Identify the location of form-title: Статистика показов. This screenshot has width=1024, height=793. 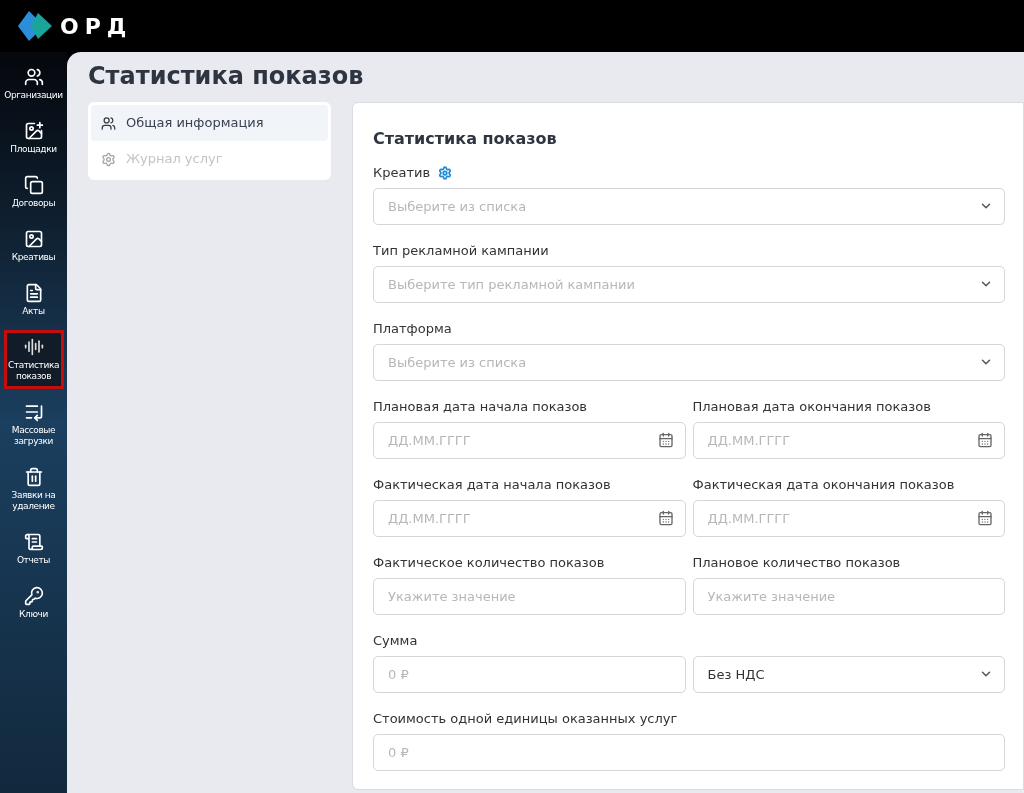
(465, 137).